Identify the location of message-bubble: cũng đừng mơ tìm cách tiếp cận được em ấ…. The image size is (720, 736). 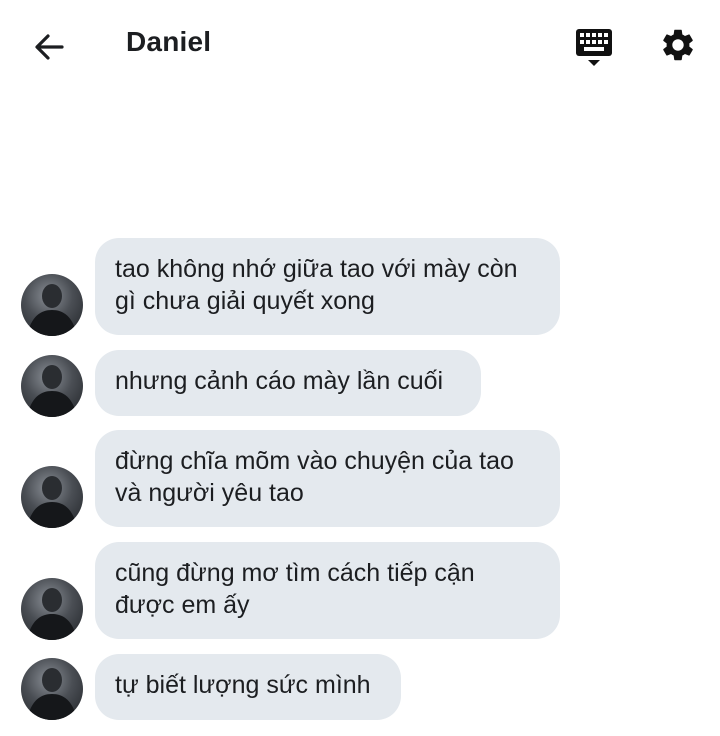
(327, 590).